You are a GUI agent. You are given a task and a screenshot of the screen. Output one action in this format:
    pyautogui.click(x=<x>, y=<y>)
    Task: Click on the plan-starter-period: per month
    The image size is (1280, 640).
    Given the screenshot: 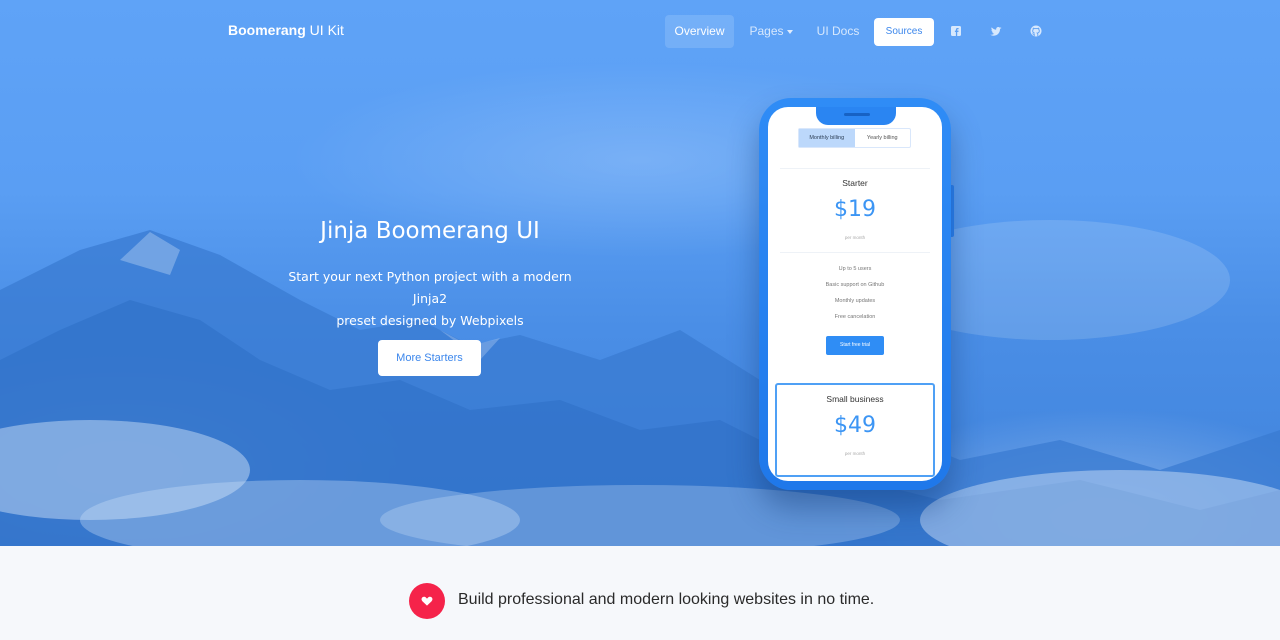 What is the action you would take?
    pyautogui.click(x=855, y=237)
    